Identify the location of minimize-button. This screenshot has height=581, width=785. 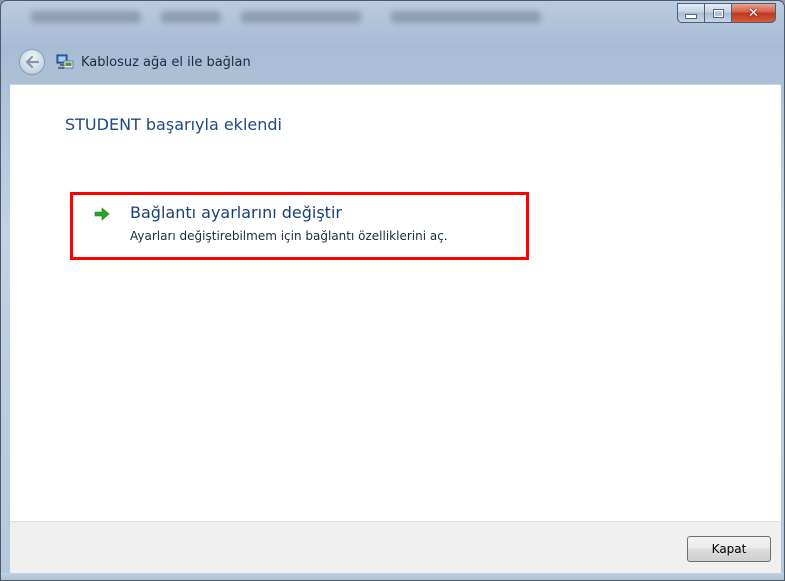
(690, 13).